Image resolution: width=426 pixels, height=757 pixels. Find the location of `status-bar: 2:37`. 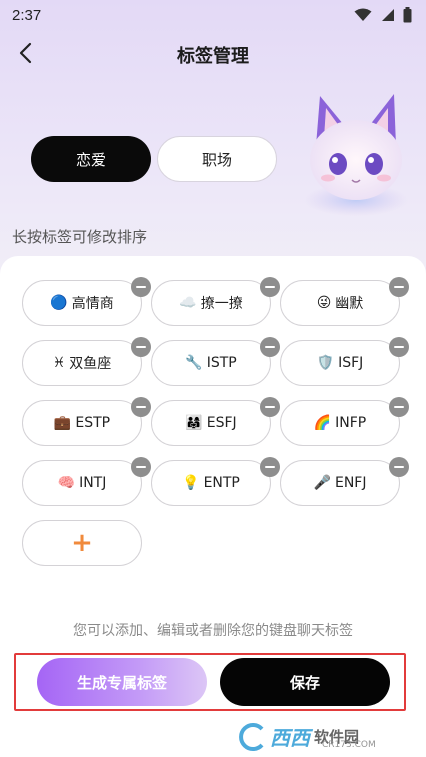

status-bar: 2:37 is located at coordinates (213, 15).